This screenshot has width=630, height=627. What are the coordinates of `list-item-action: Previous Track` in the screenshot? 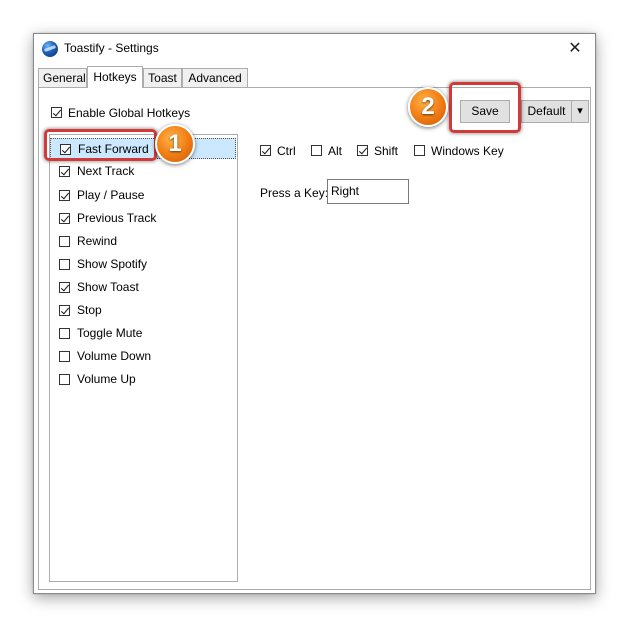 It's located at (143, 217).